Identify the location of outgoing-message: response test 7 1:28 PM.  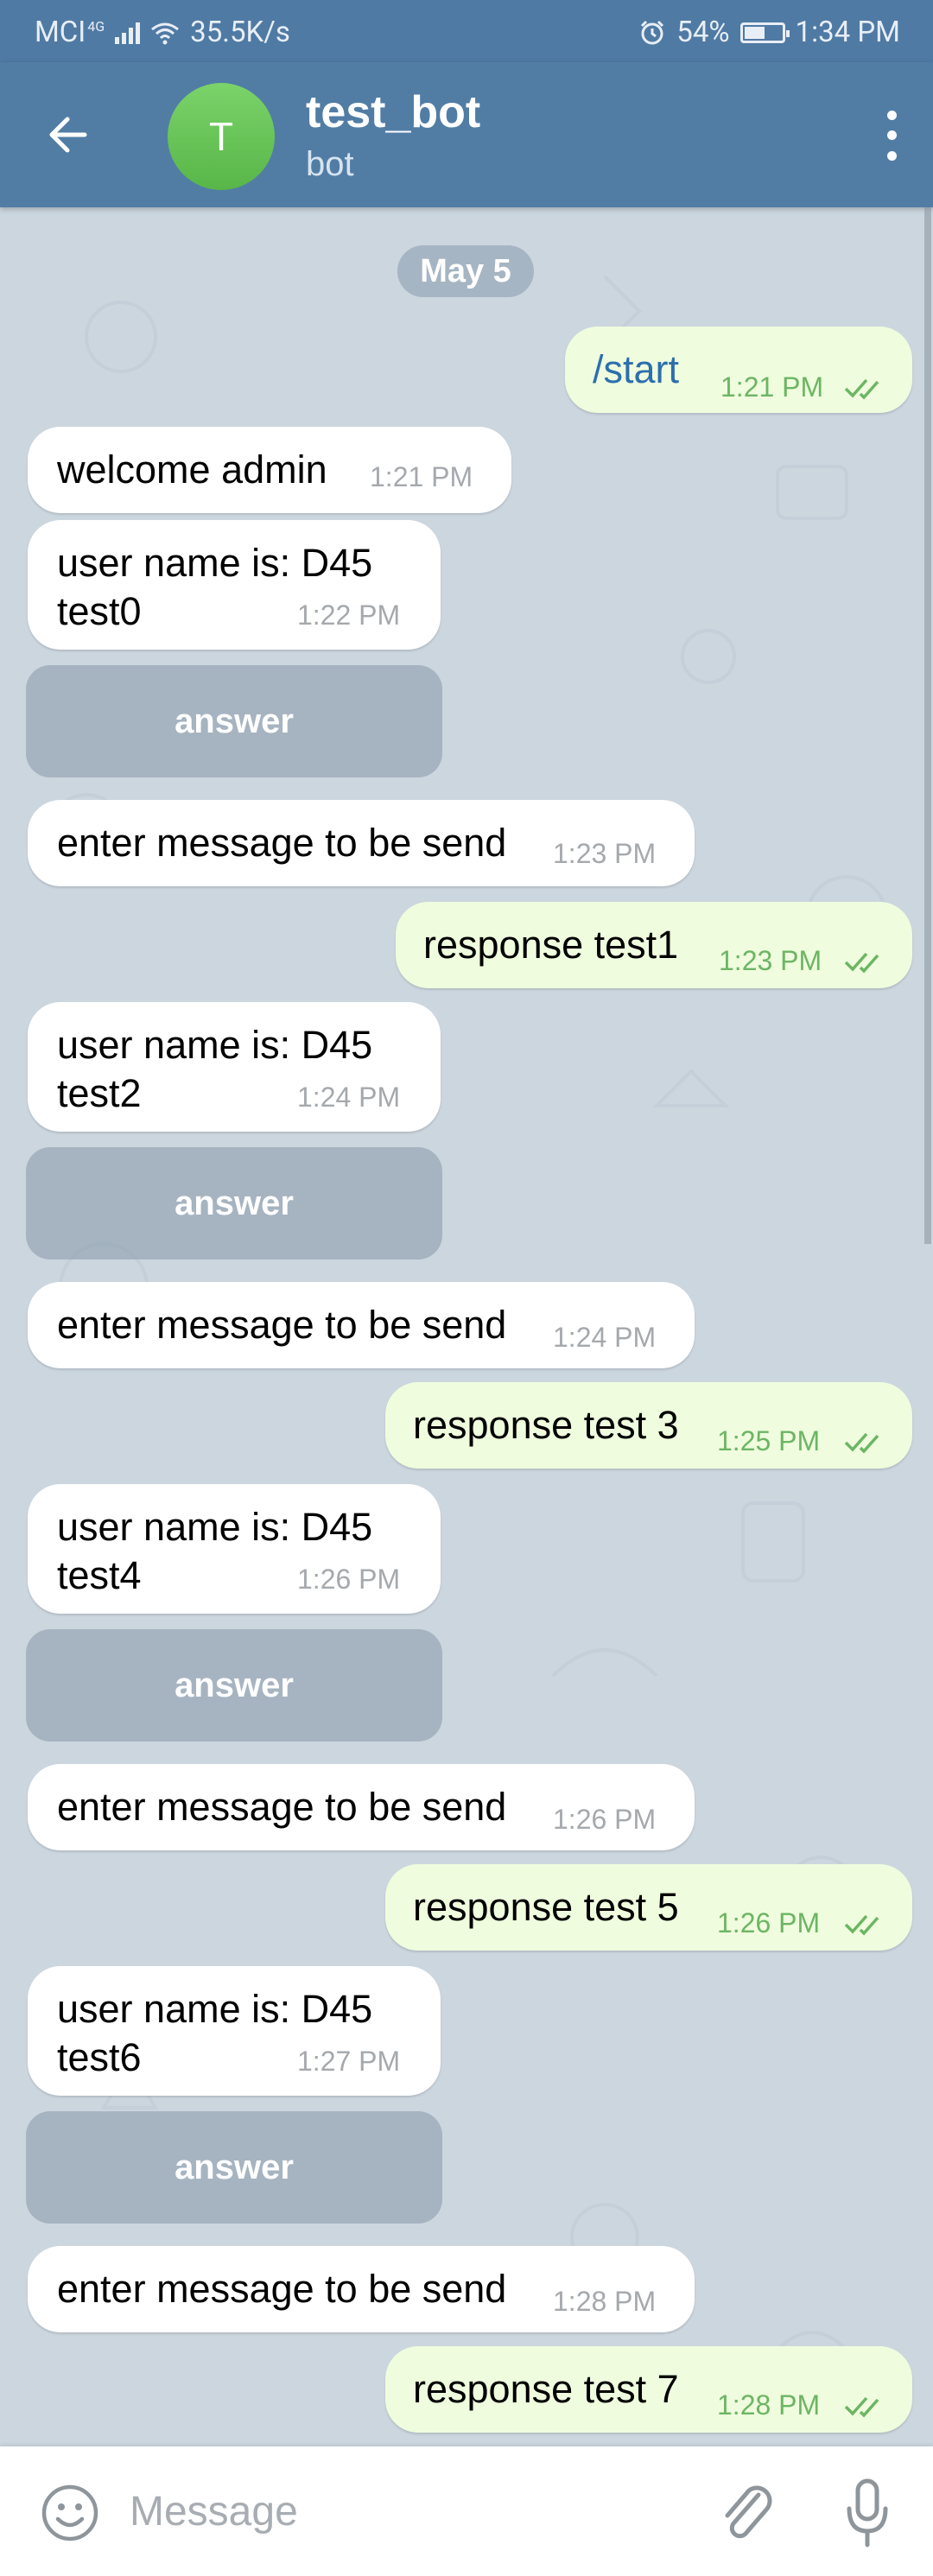
(648, 2389).